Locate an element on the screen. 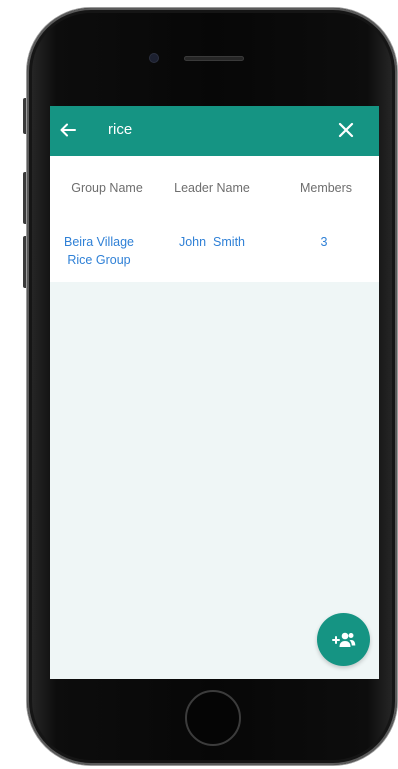  group-name-line-1: Beira Village is located at coordinates (99, 242).